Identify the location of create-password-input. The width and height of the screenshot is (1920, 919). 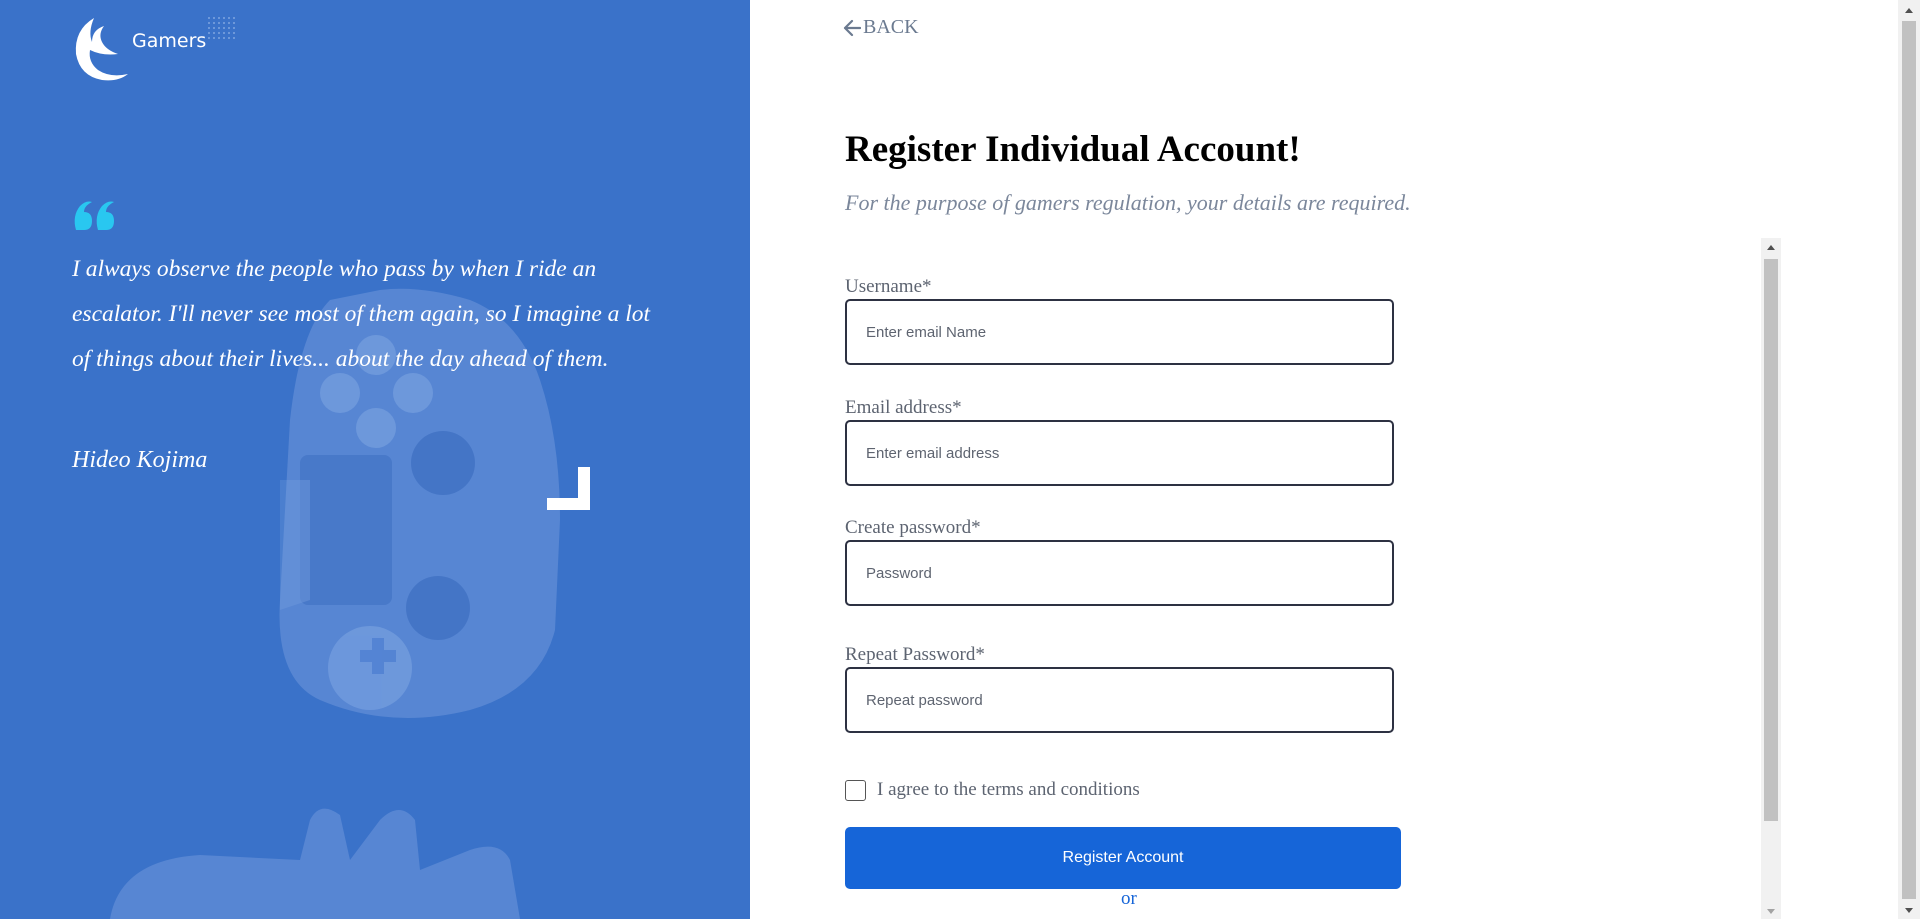
(1119, 573).